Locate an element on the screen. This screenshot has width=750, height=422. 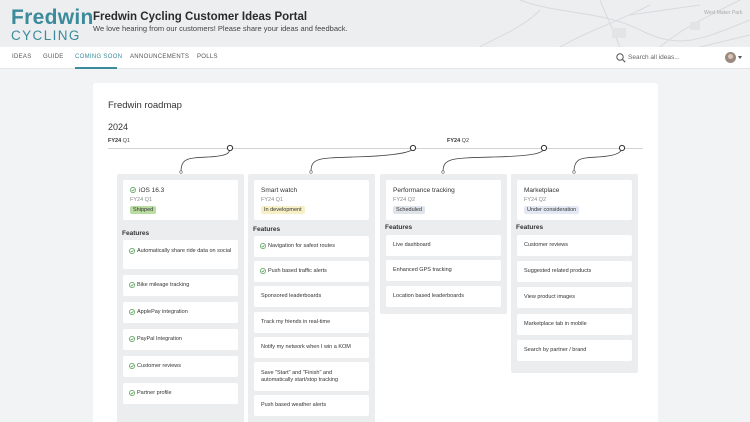
feature-card: Location based leaderboards is located at coordinates (443, 296).